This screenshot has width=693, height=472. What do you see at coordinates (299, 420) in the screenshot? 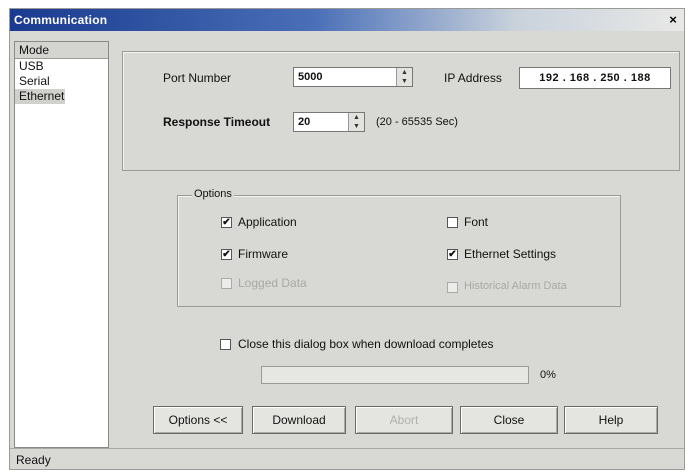
I see `download-button: Download` at bounding box center [299, 420].